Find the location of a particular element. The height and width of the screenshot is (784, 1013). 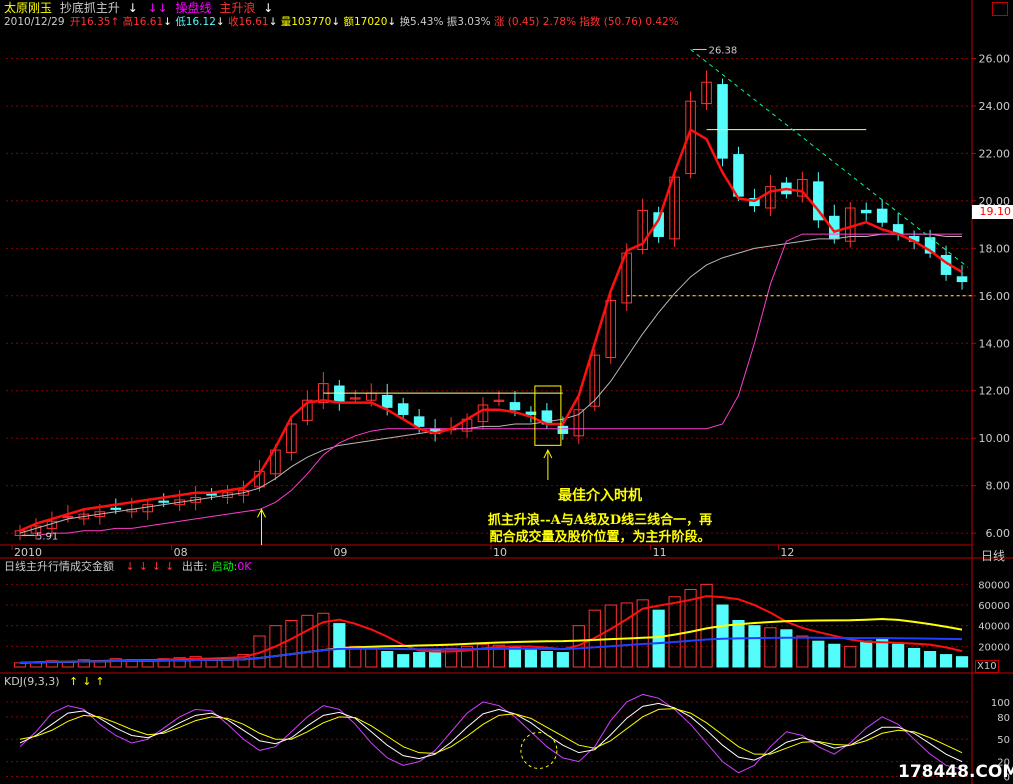

kdj-k-line is located at coordinates (491, 732).